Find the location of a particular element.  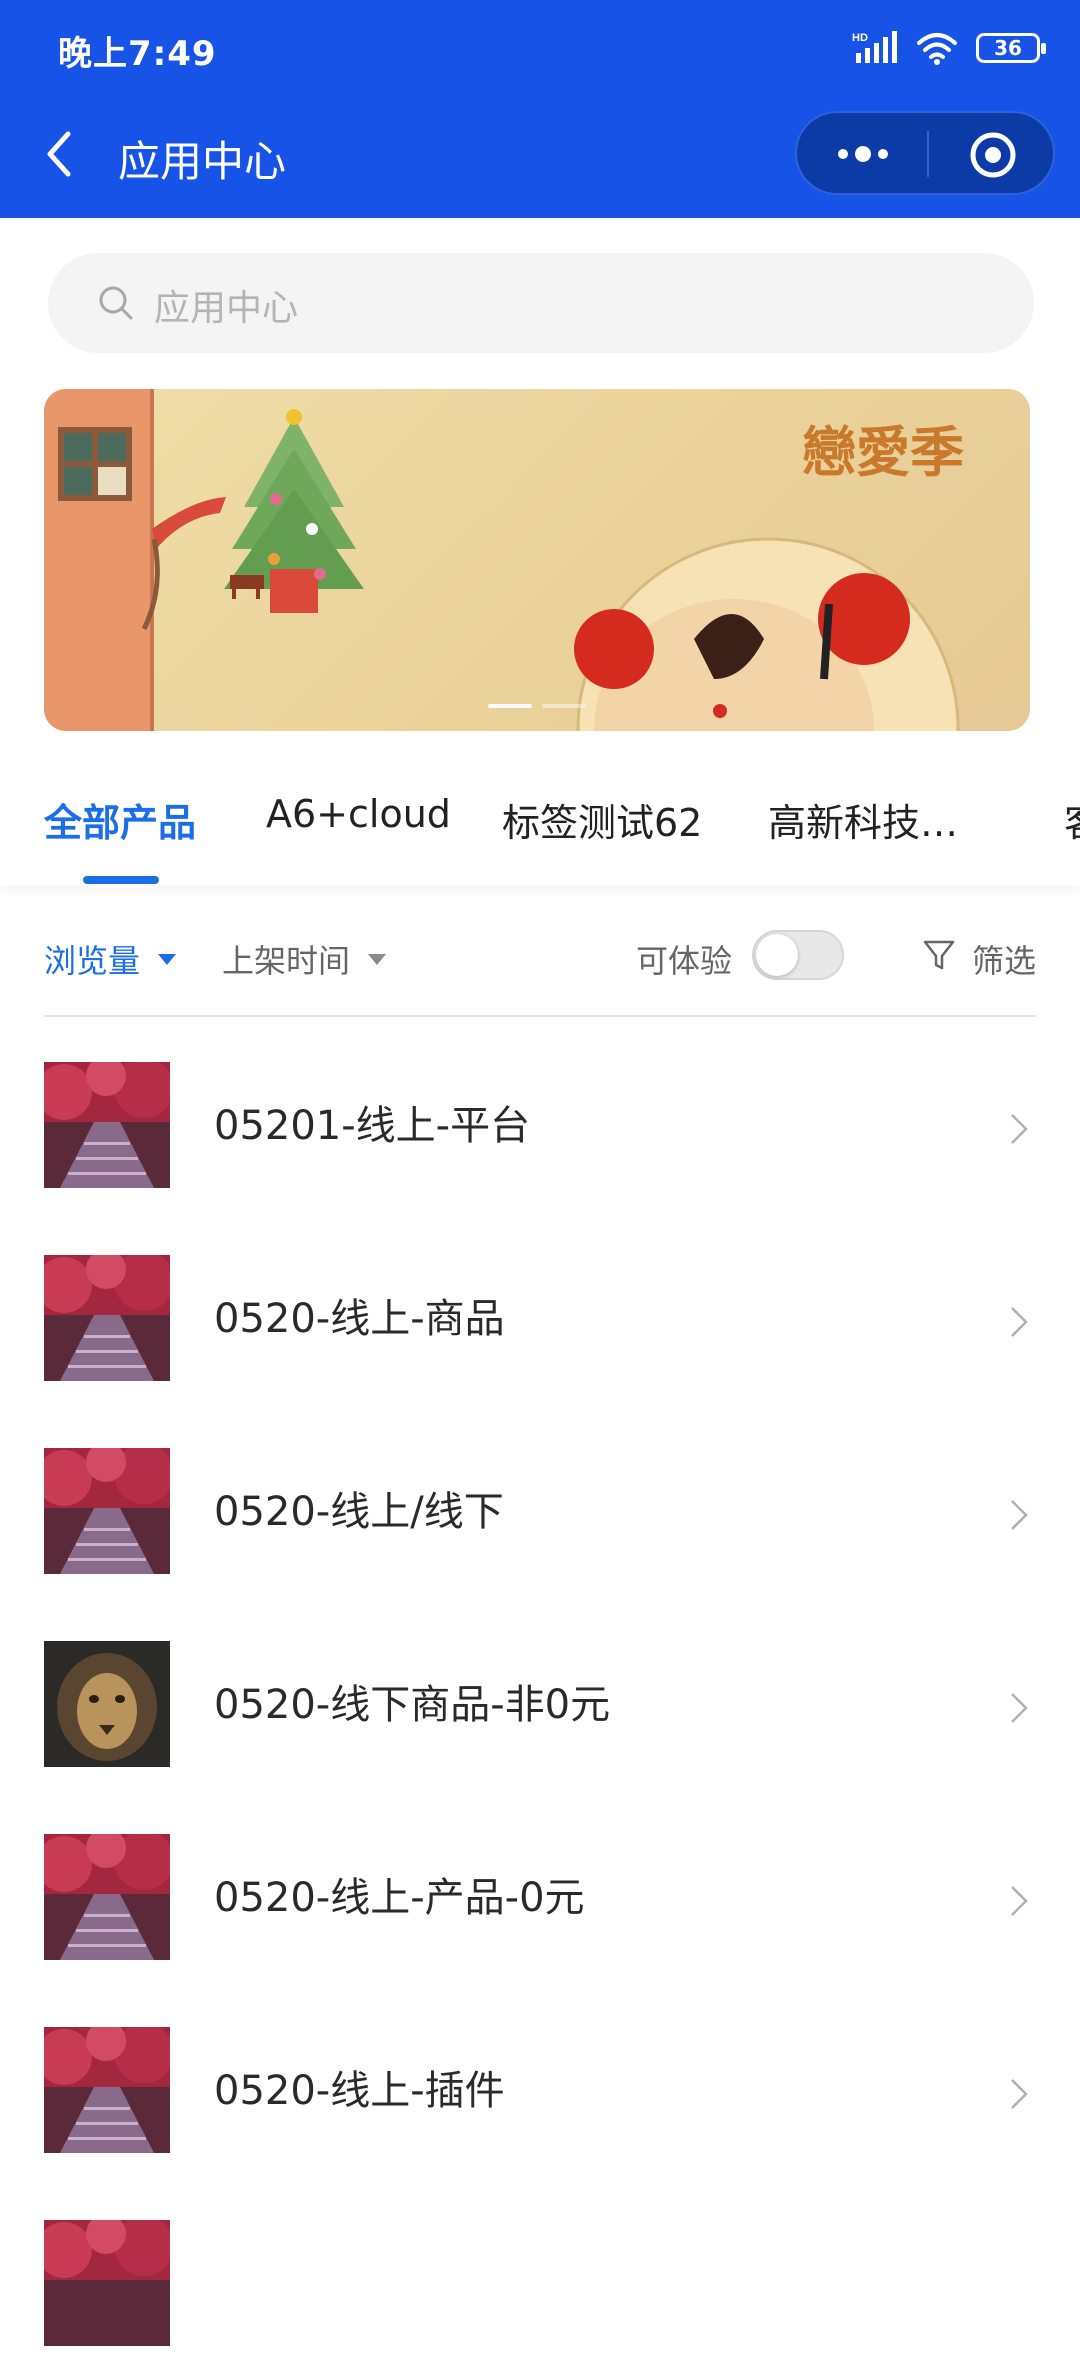

signal-icon: HD is located at coordinates (874, 47).